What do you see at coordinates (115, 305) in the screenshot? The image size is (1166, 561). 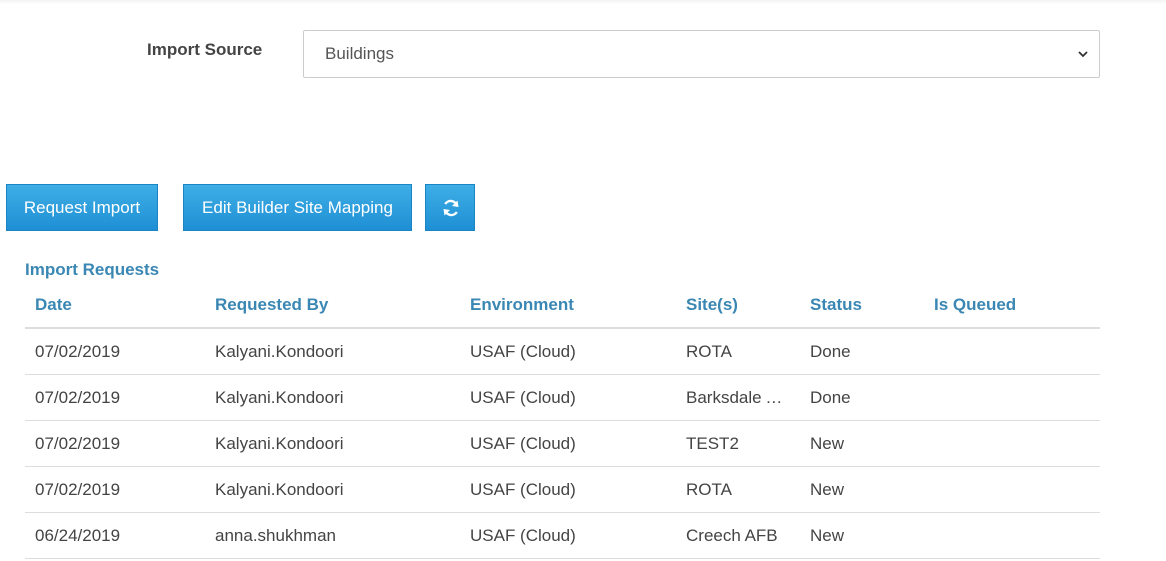 I see `column-header-date: Date` at bounding box center [115, 305].